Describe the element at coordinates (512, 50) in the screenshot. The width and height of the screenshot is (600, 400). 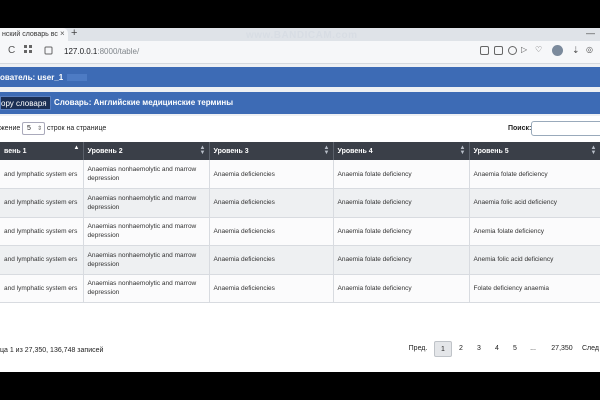
I see `shield-icon` at that location.